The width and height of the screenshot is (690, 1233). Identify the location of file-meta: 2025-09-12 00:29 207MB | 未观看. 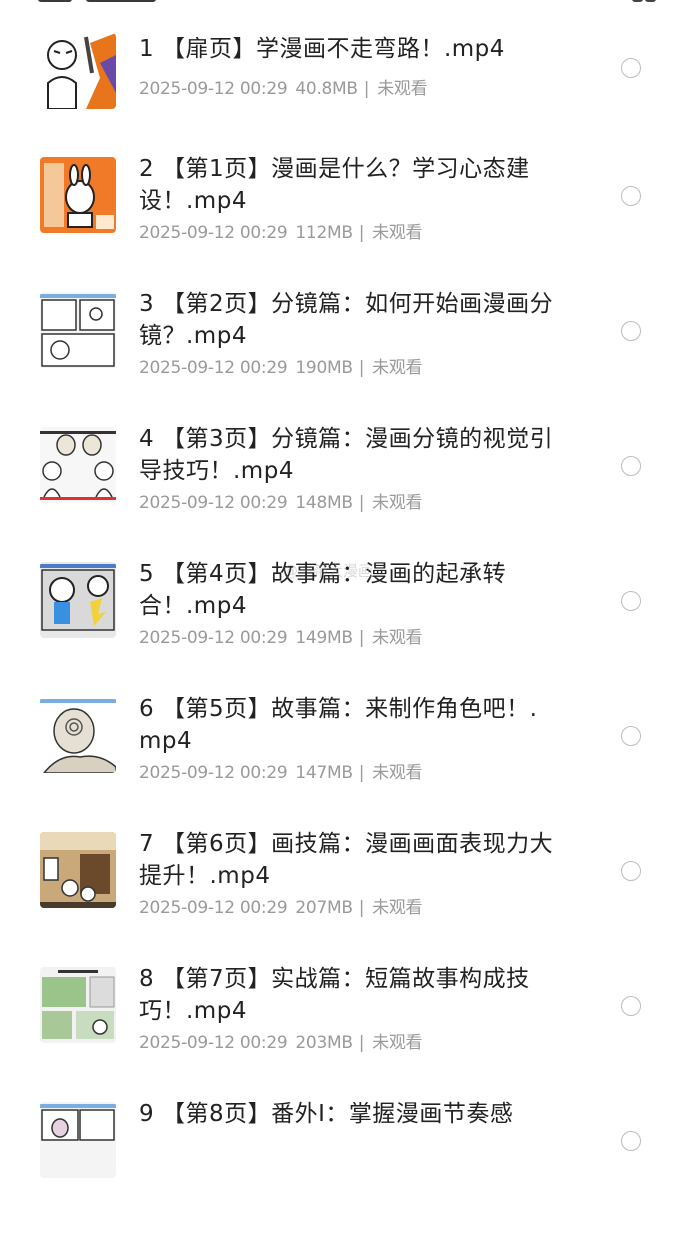
(281, 908).